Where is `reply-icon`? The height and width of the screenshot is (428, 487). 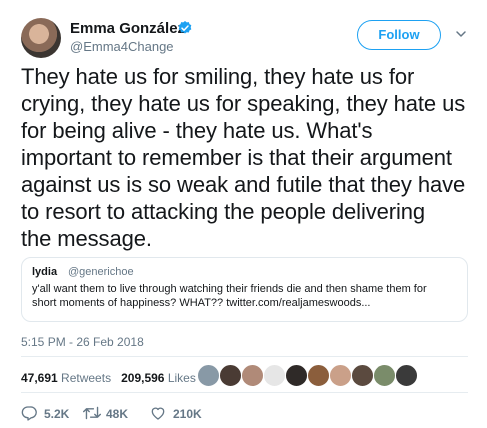 reply-icon is located at coordinates (29, 413).